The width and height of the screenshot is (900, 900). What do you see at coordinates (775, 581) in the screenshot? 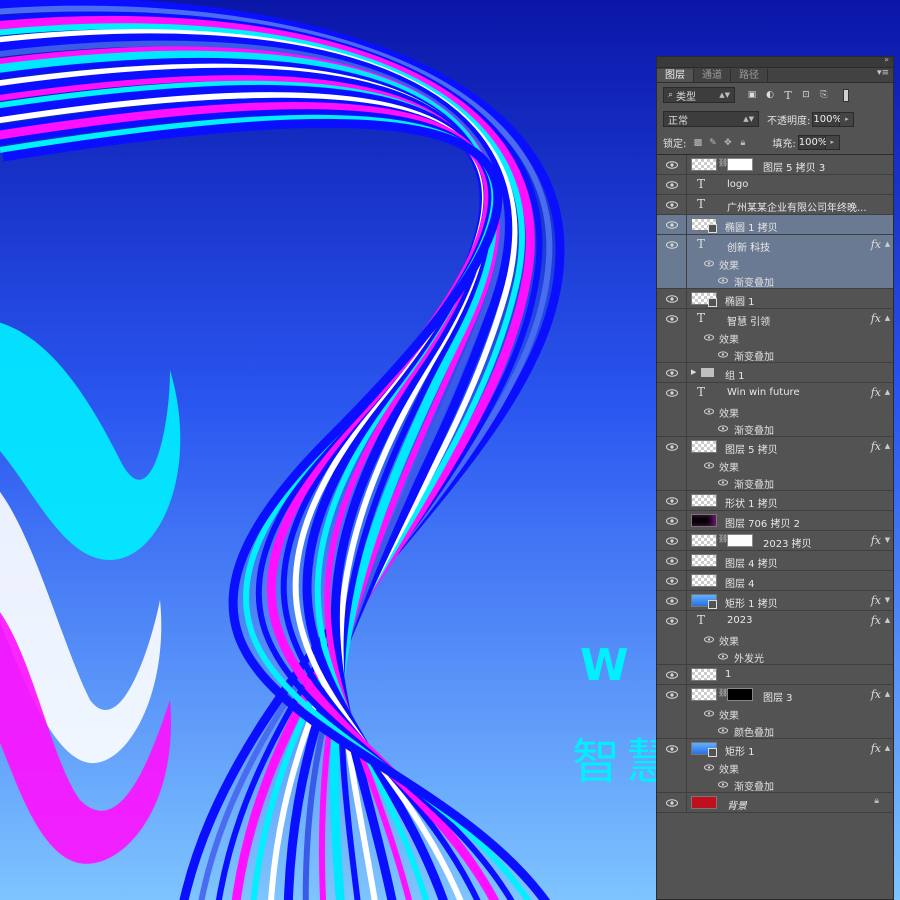
I see `layer-row: 图层 4` at bounding box center [775, 581].